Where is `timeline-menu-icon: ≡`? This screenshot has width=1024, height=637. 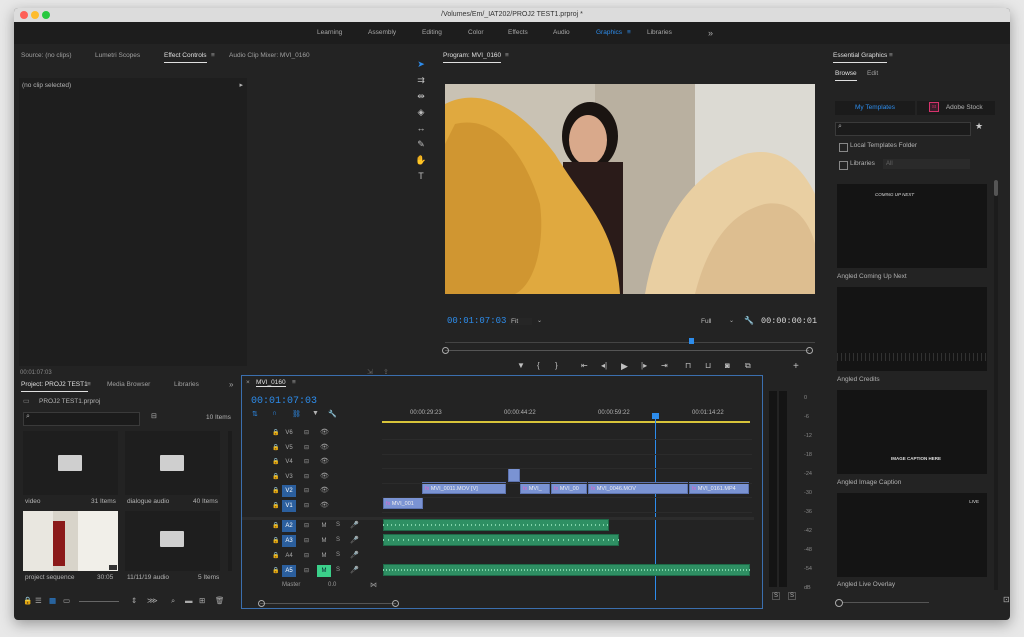
timeline-menu-icon: ≡ is located at coordinates (294, 383).